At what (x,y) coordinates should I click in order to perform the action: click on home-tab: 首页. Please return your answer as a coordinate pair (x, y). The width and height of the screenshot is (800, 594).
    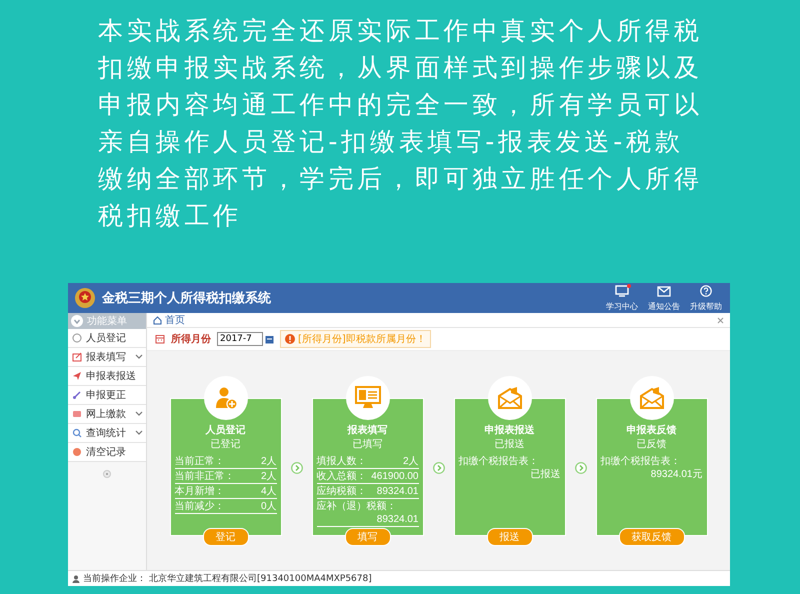
    Looking at the image, I should click on (169, 320).